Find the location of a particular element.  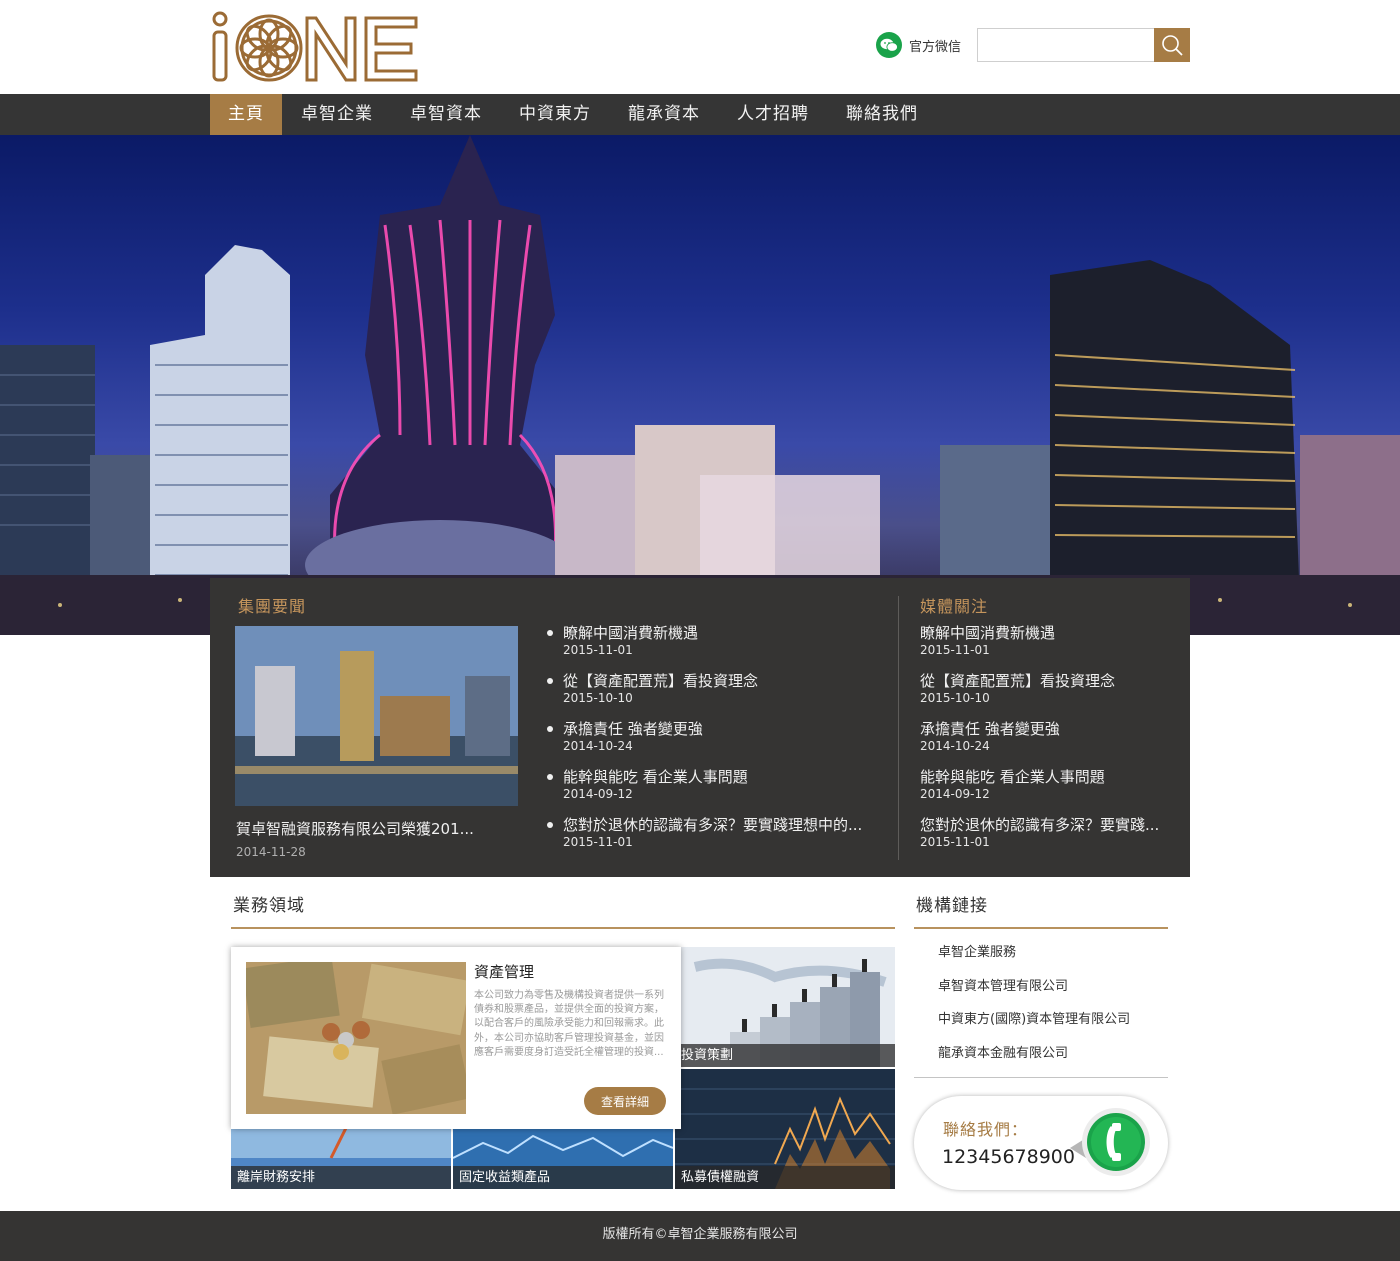

tile-offshore: 離岸財務安排 is located at coordinates (341, 1158).